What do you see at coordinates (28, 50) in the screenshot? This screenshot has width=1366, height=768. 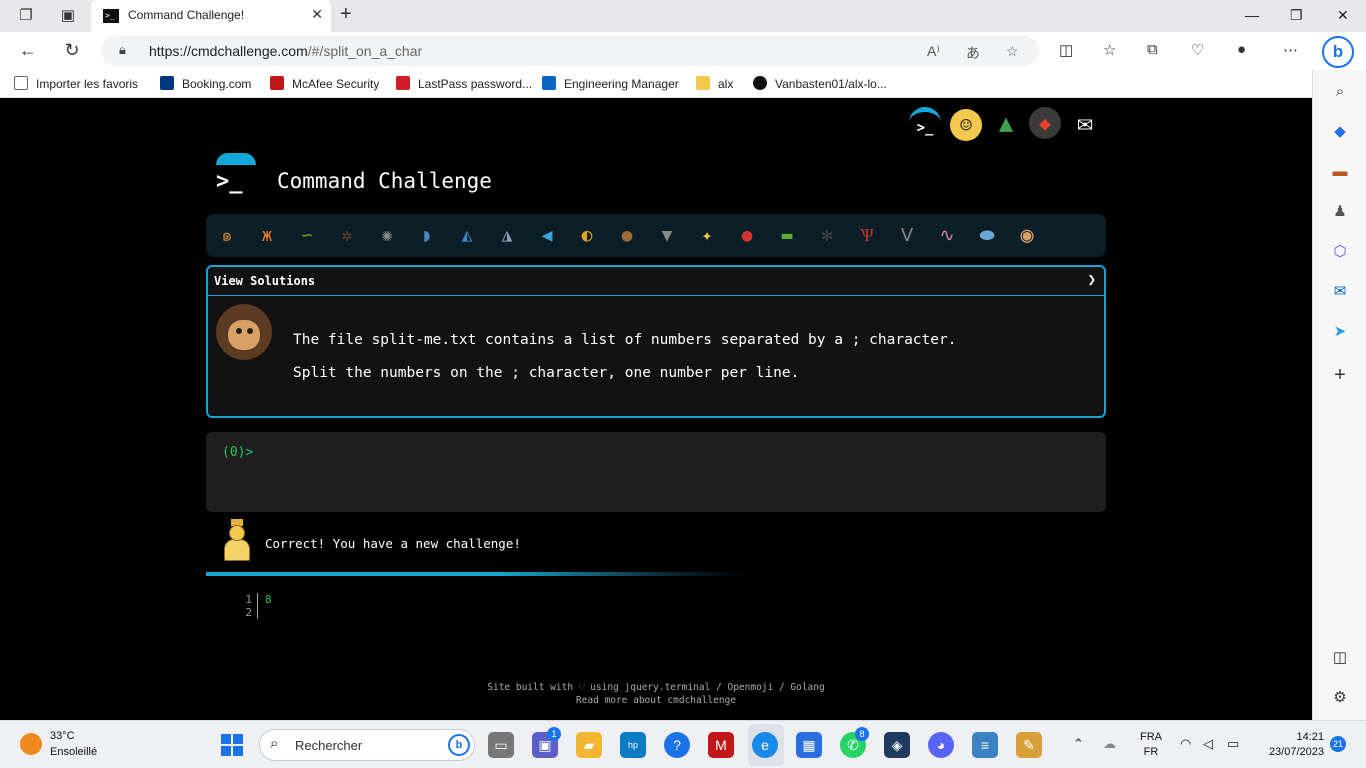 I see `back-arrow-icon: ←` at bounding box center [28, 50].